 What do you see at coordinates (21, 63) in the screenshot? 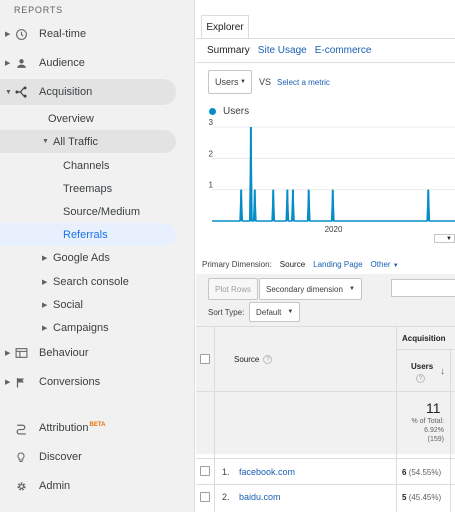
I see `person-icon` at bounding box center [21, 63].